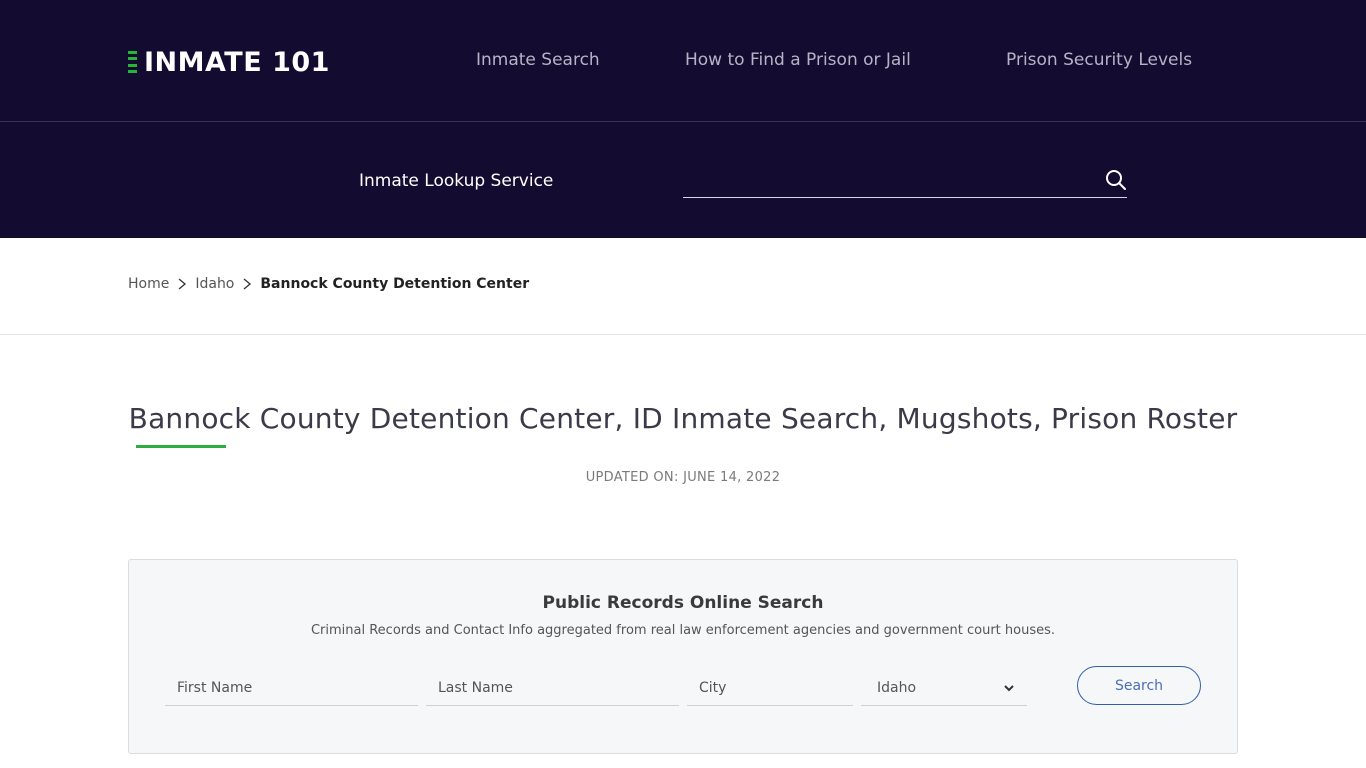 This screenshot has height=768, width=1366. What do you see at coordinates (770, 688) in the screenshot?
I see `city-input` at bounding box center [770, 688].